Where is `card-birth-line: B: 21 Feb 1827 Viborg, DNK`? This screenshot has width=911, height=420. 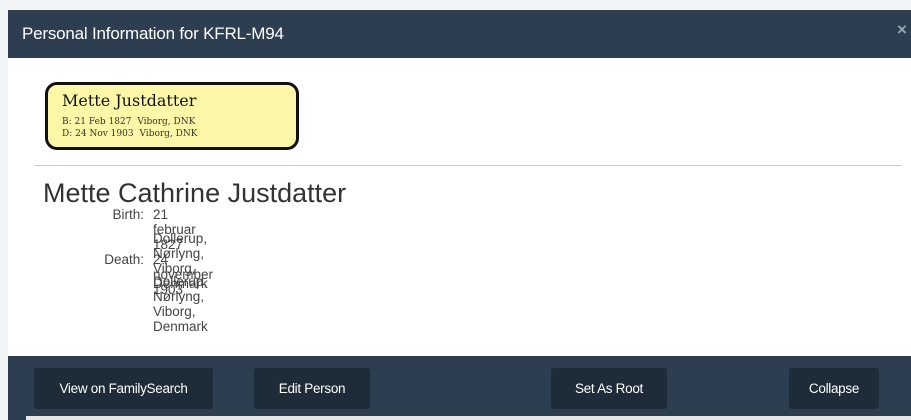
card-birth-line: B: 21 Feb 1827 Viborg, DNK is located at coordinates (128, 122).